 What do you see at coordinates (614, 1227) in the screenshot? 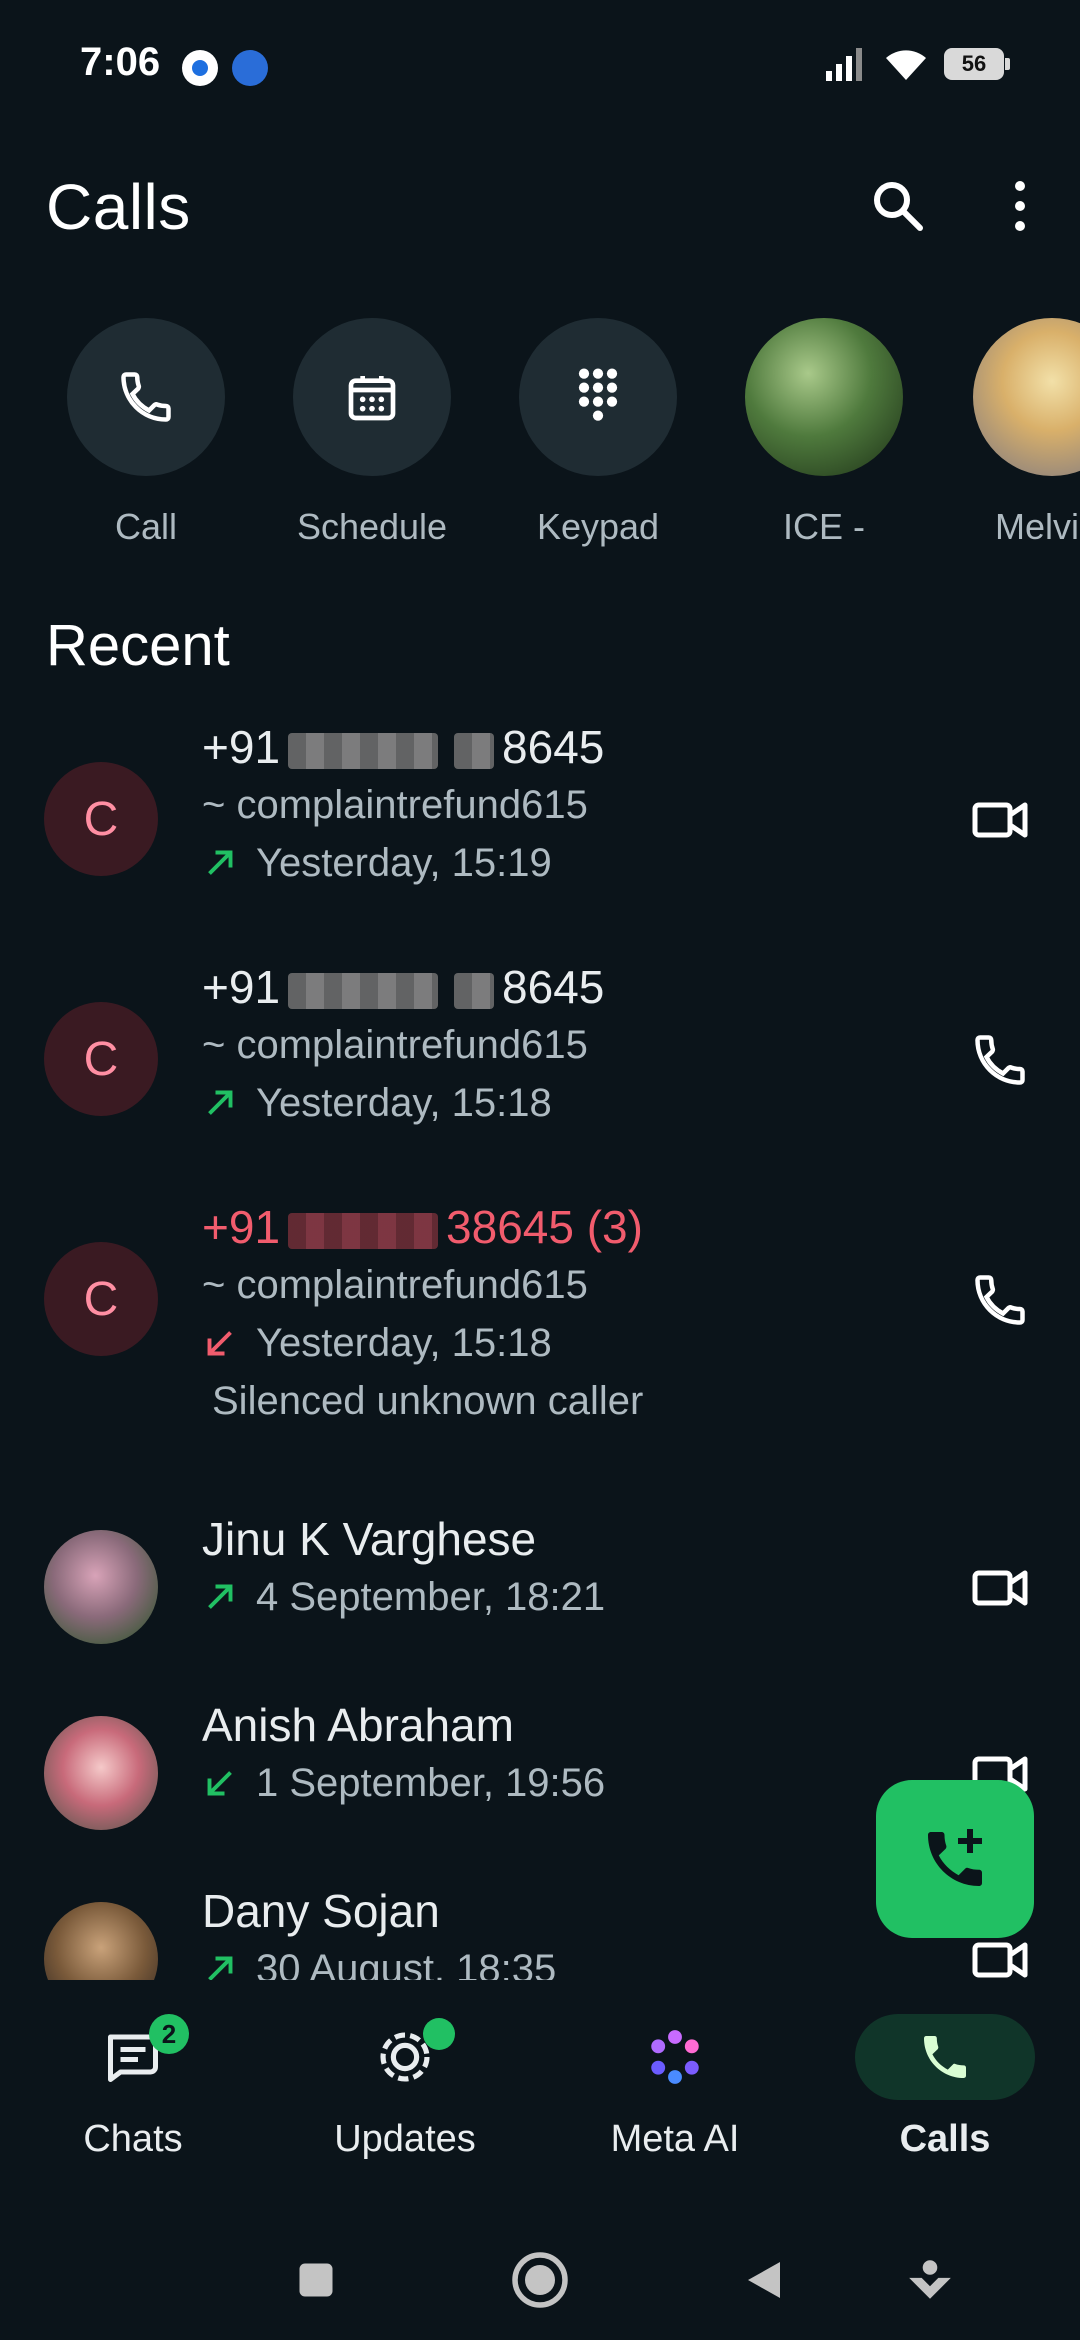
I see `missed-count: (3)` at bounding box center [614, 1227].